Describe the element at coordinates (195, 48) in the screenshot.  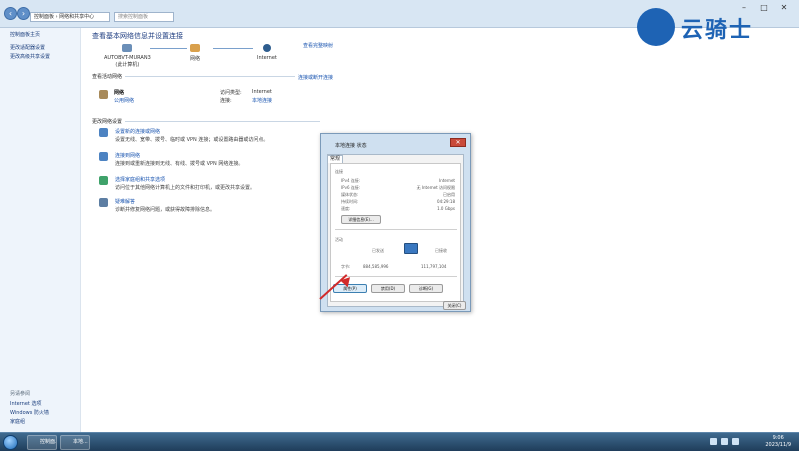
I see `network-icon` at that location.